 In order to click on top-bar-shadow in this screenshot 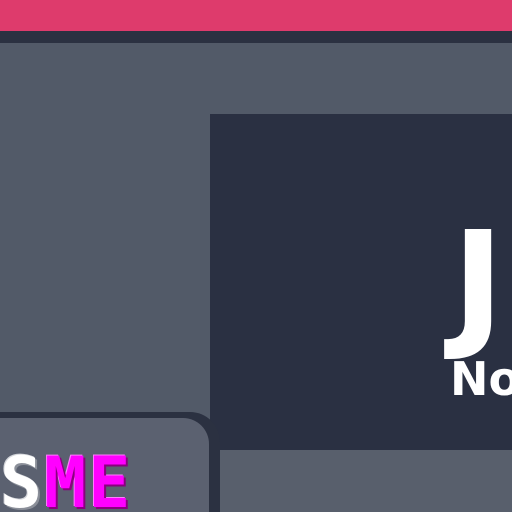, I will do `click(256, 37)`.